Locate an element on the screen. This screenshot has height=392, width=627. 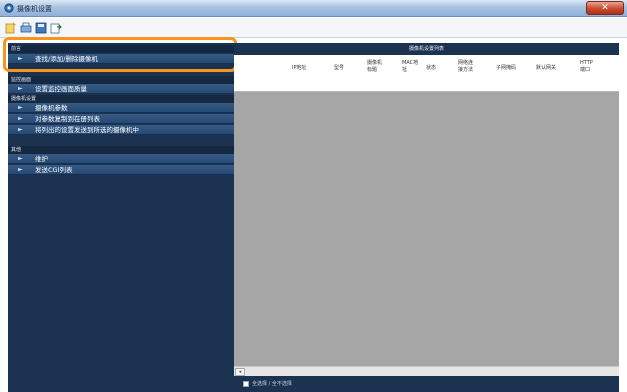
column-header-status: 状态 is located at coordinates (431, 68).